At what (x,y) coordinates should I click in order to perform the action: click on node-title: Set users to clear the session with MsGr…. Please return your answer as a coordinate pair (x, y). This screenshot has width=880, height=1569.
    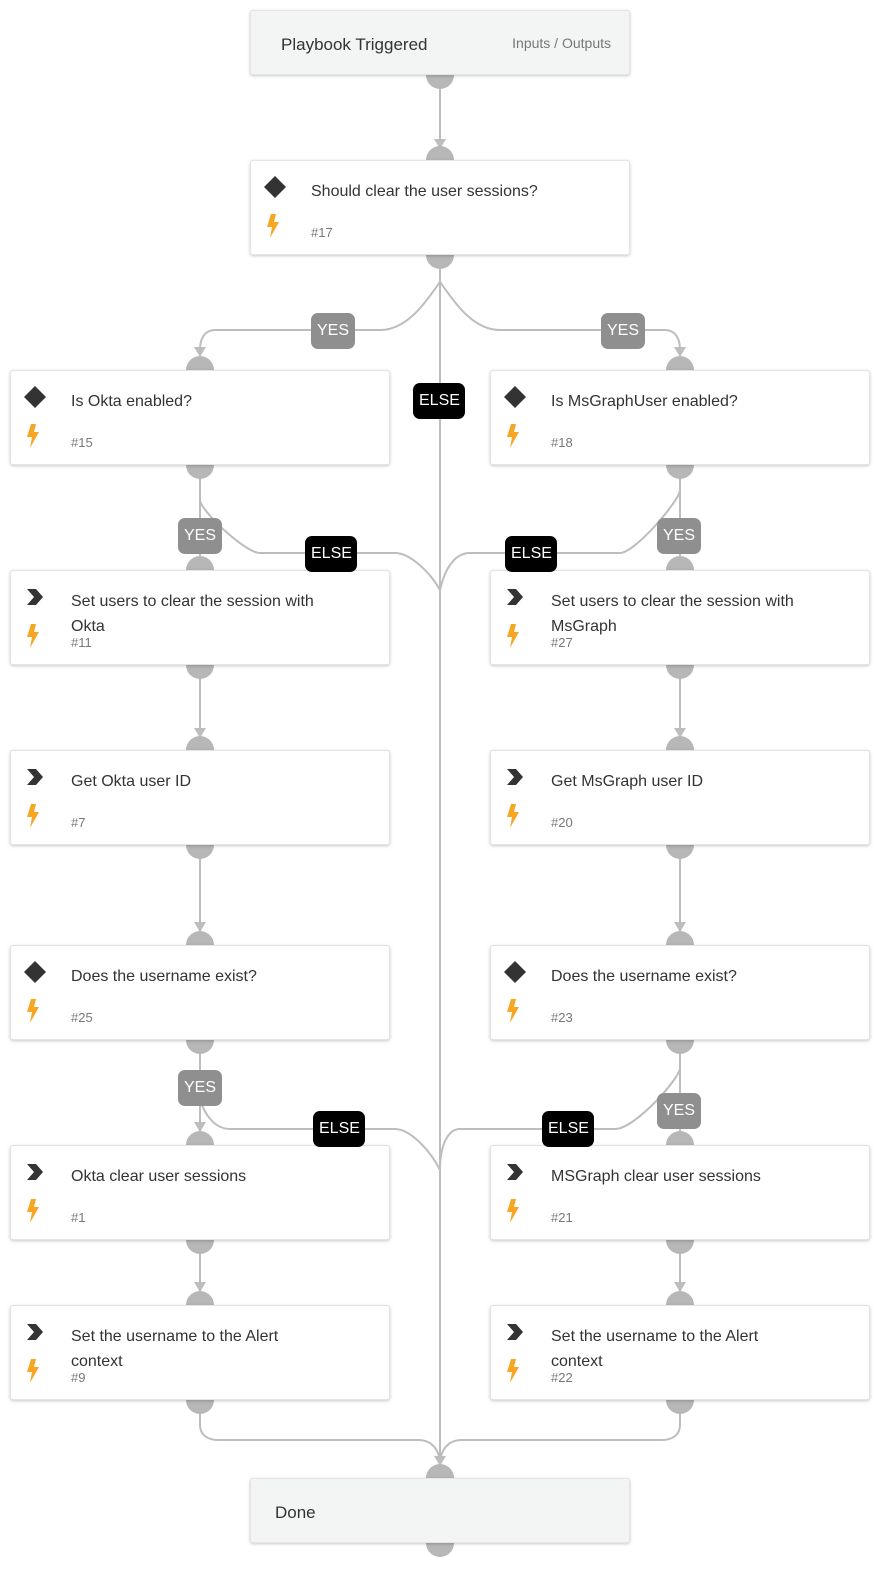
    Looking at the image, I should click on (672, 614).